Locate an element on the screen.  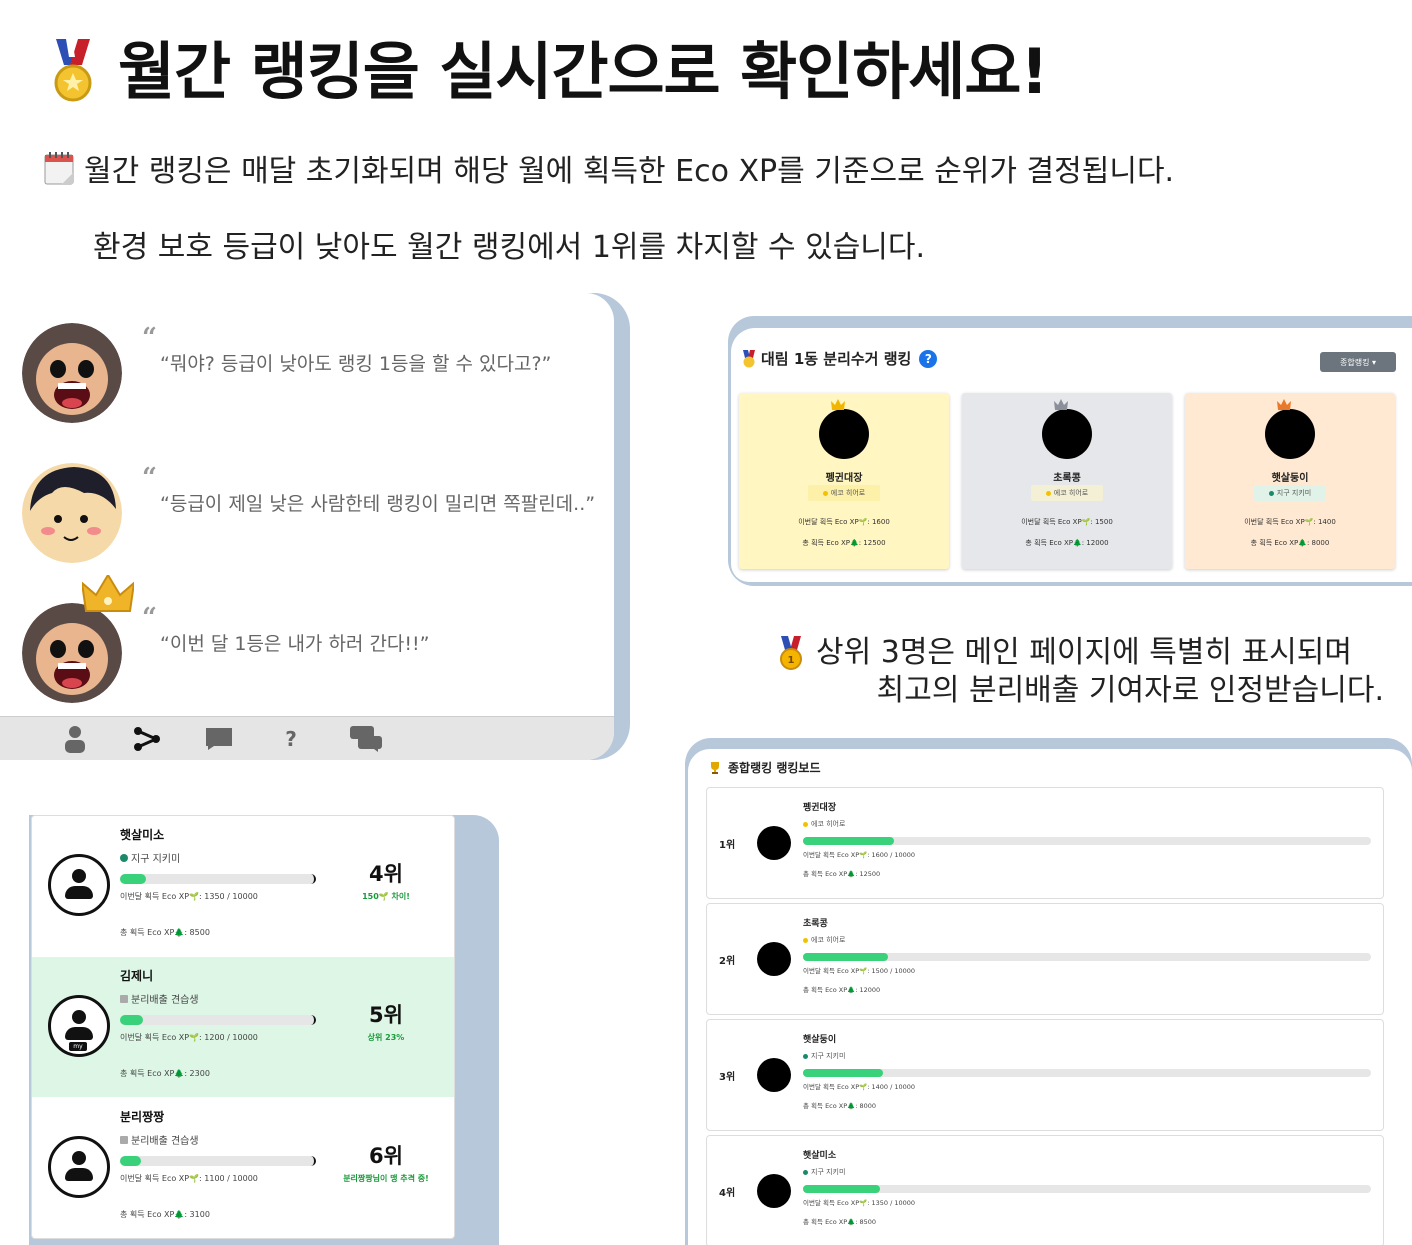
top3-line-2: 최고의 분리배출 기여자로 인정받습니다. is located at coordinates (1130, 690).